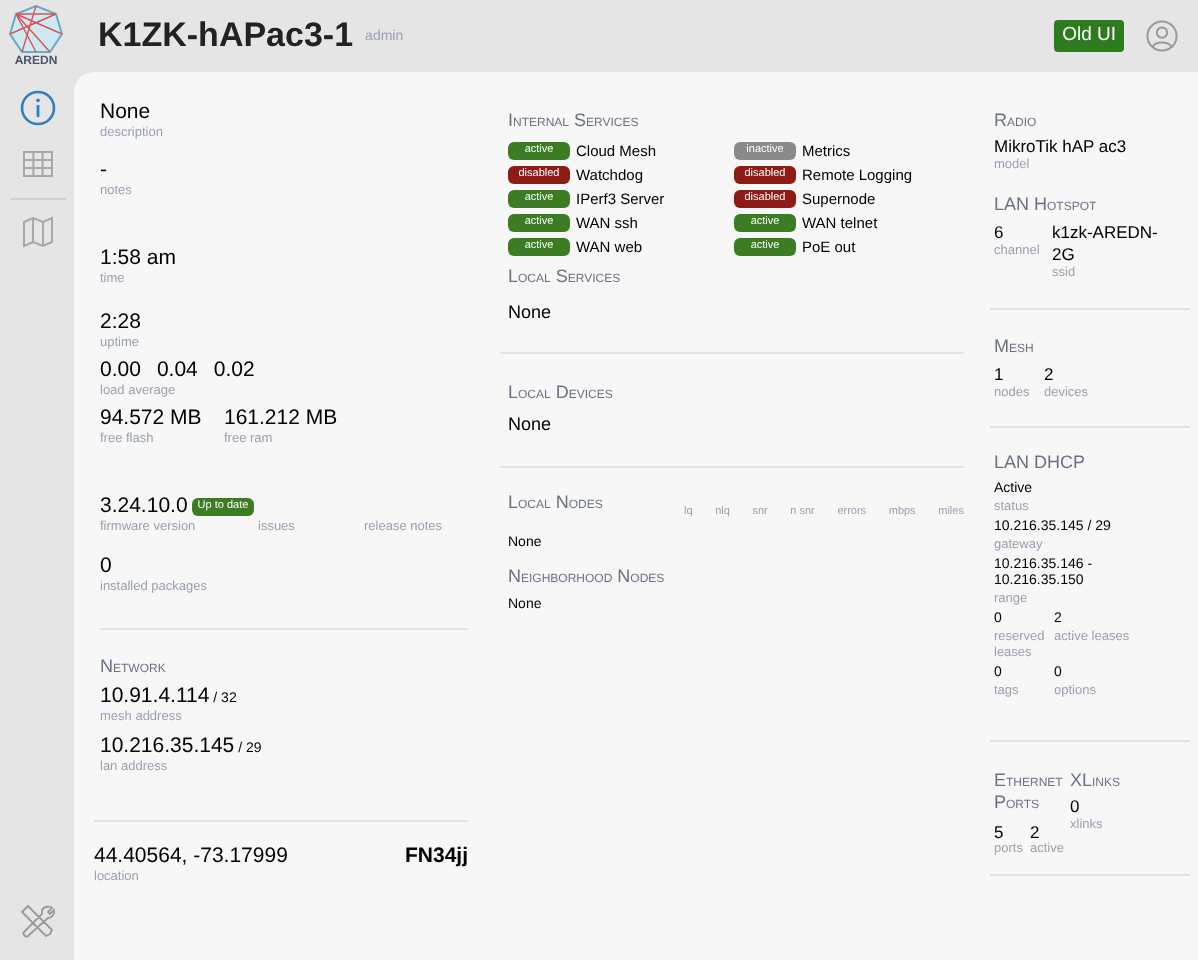 This screenshot has width=1198, height=960. Describe the element at coordinates (36, 30) in the screenshot. I see `logo-icon` at that location.